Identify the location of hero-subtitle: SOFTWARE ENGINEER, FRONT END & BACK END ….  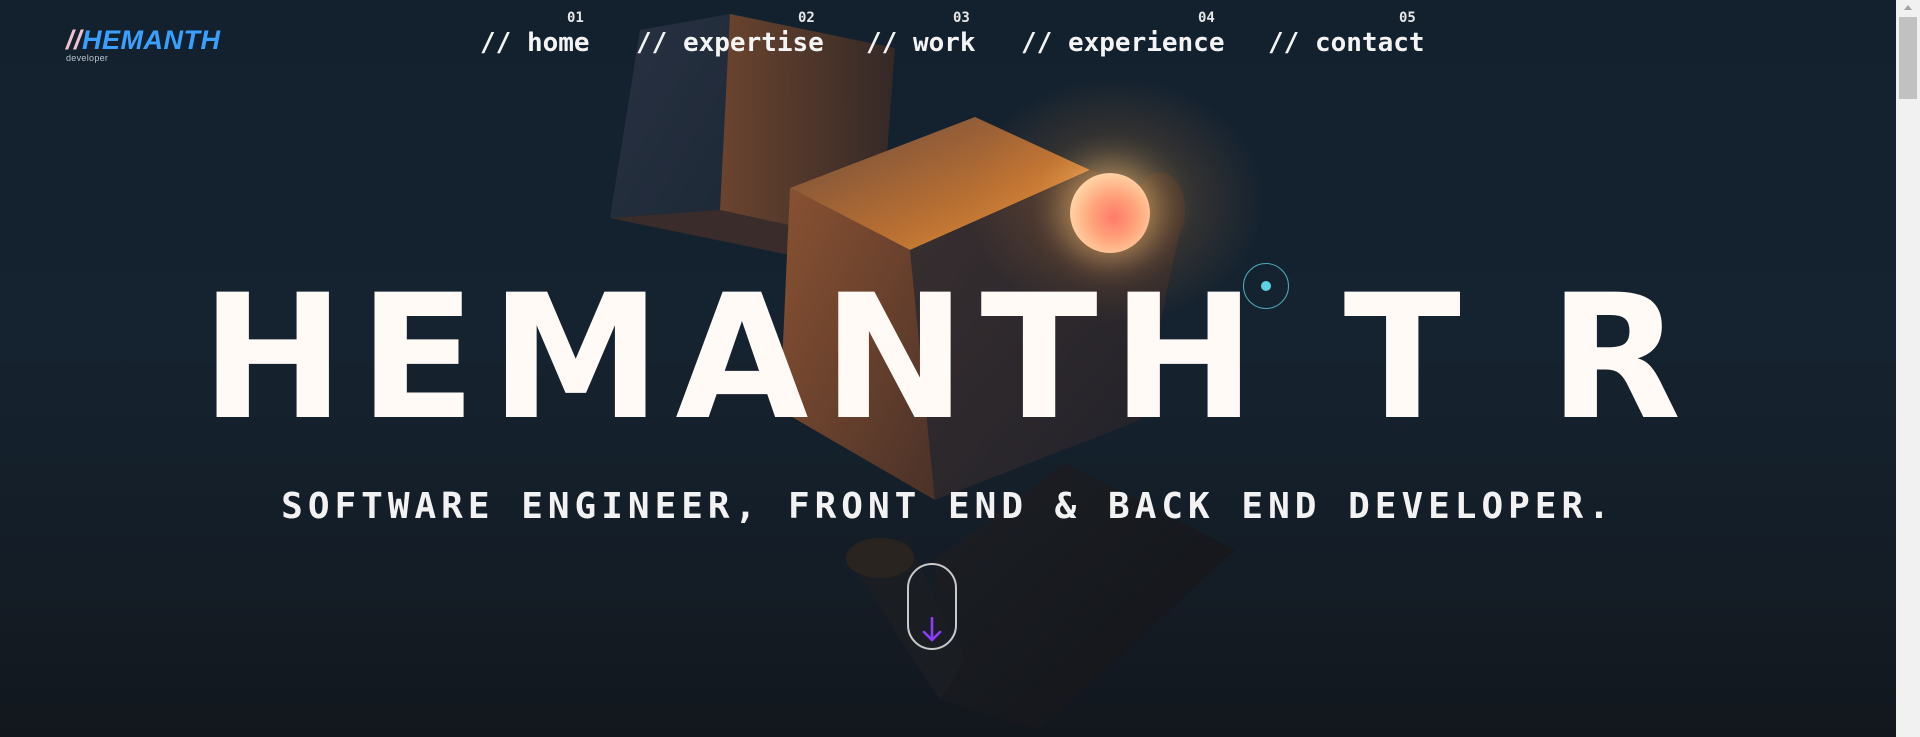
(948, 506).